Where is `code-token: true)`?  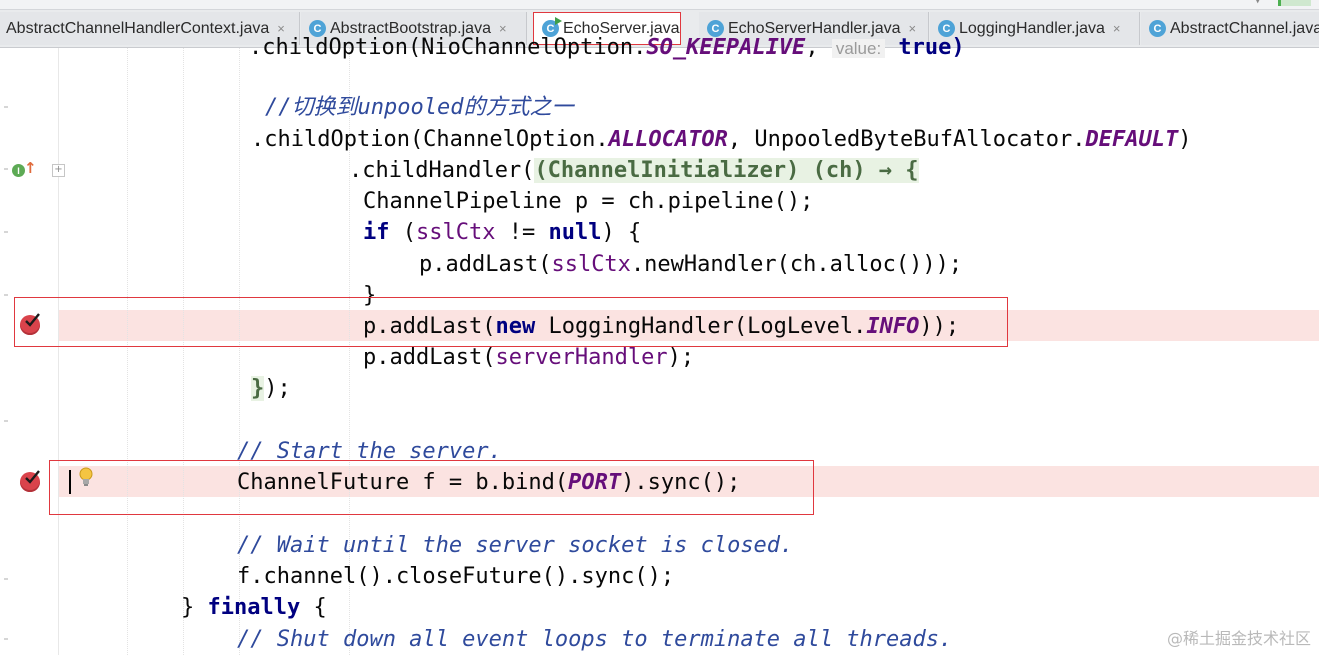 code-token: true) is located at coordinates (925, 47).